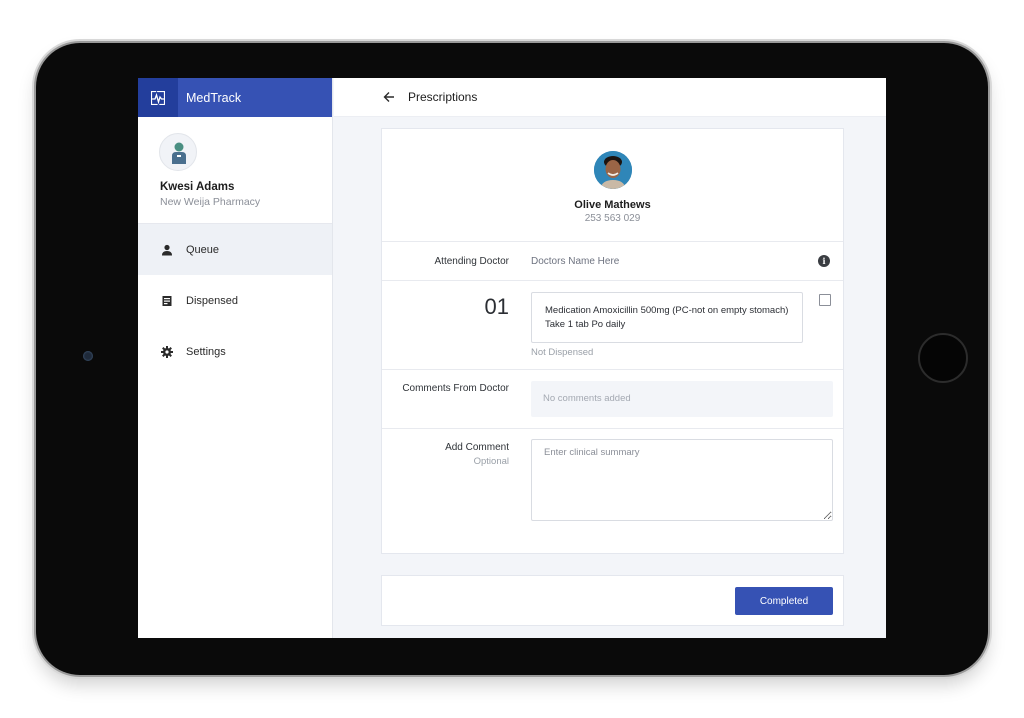  Describe the element at coordinates (496, 306) in the screenshot. I see `medication-number: 01` at that location.